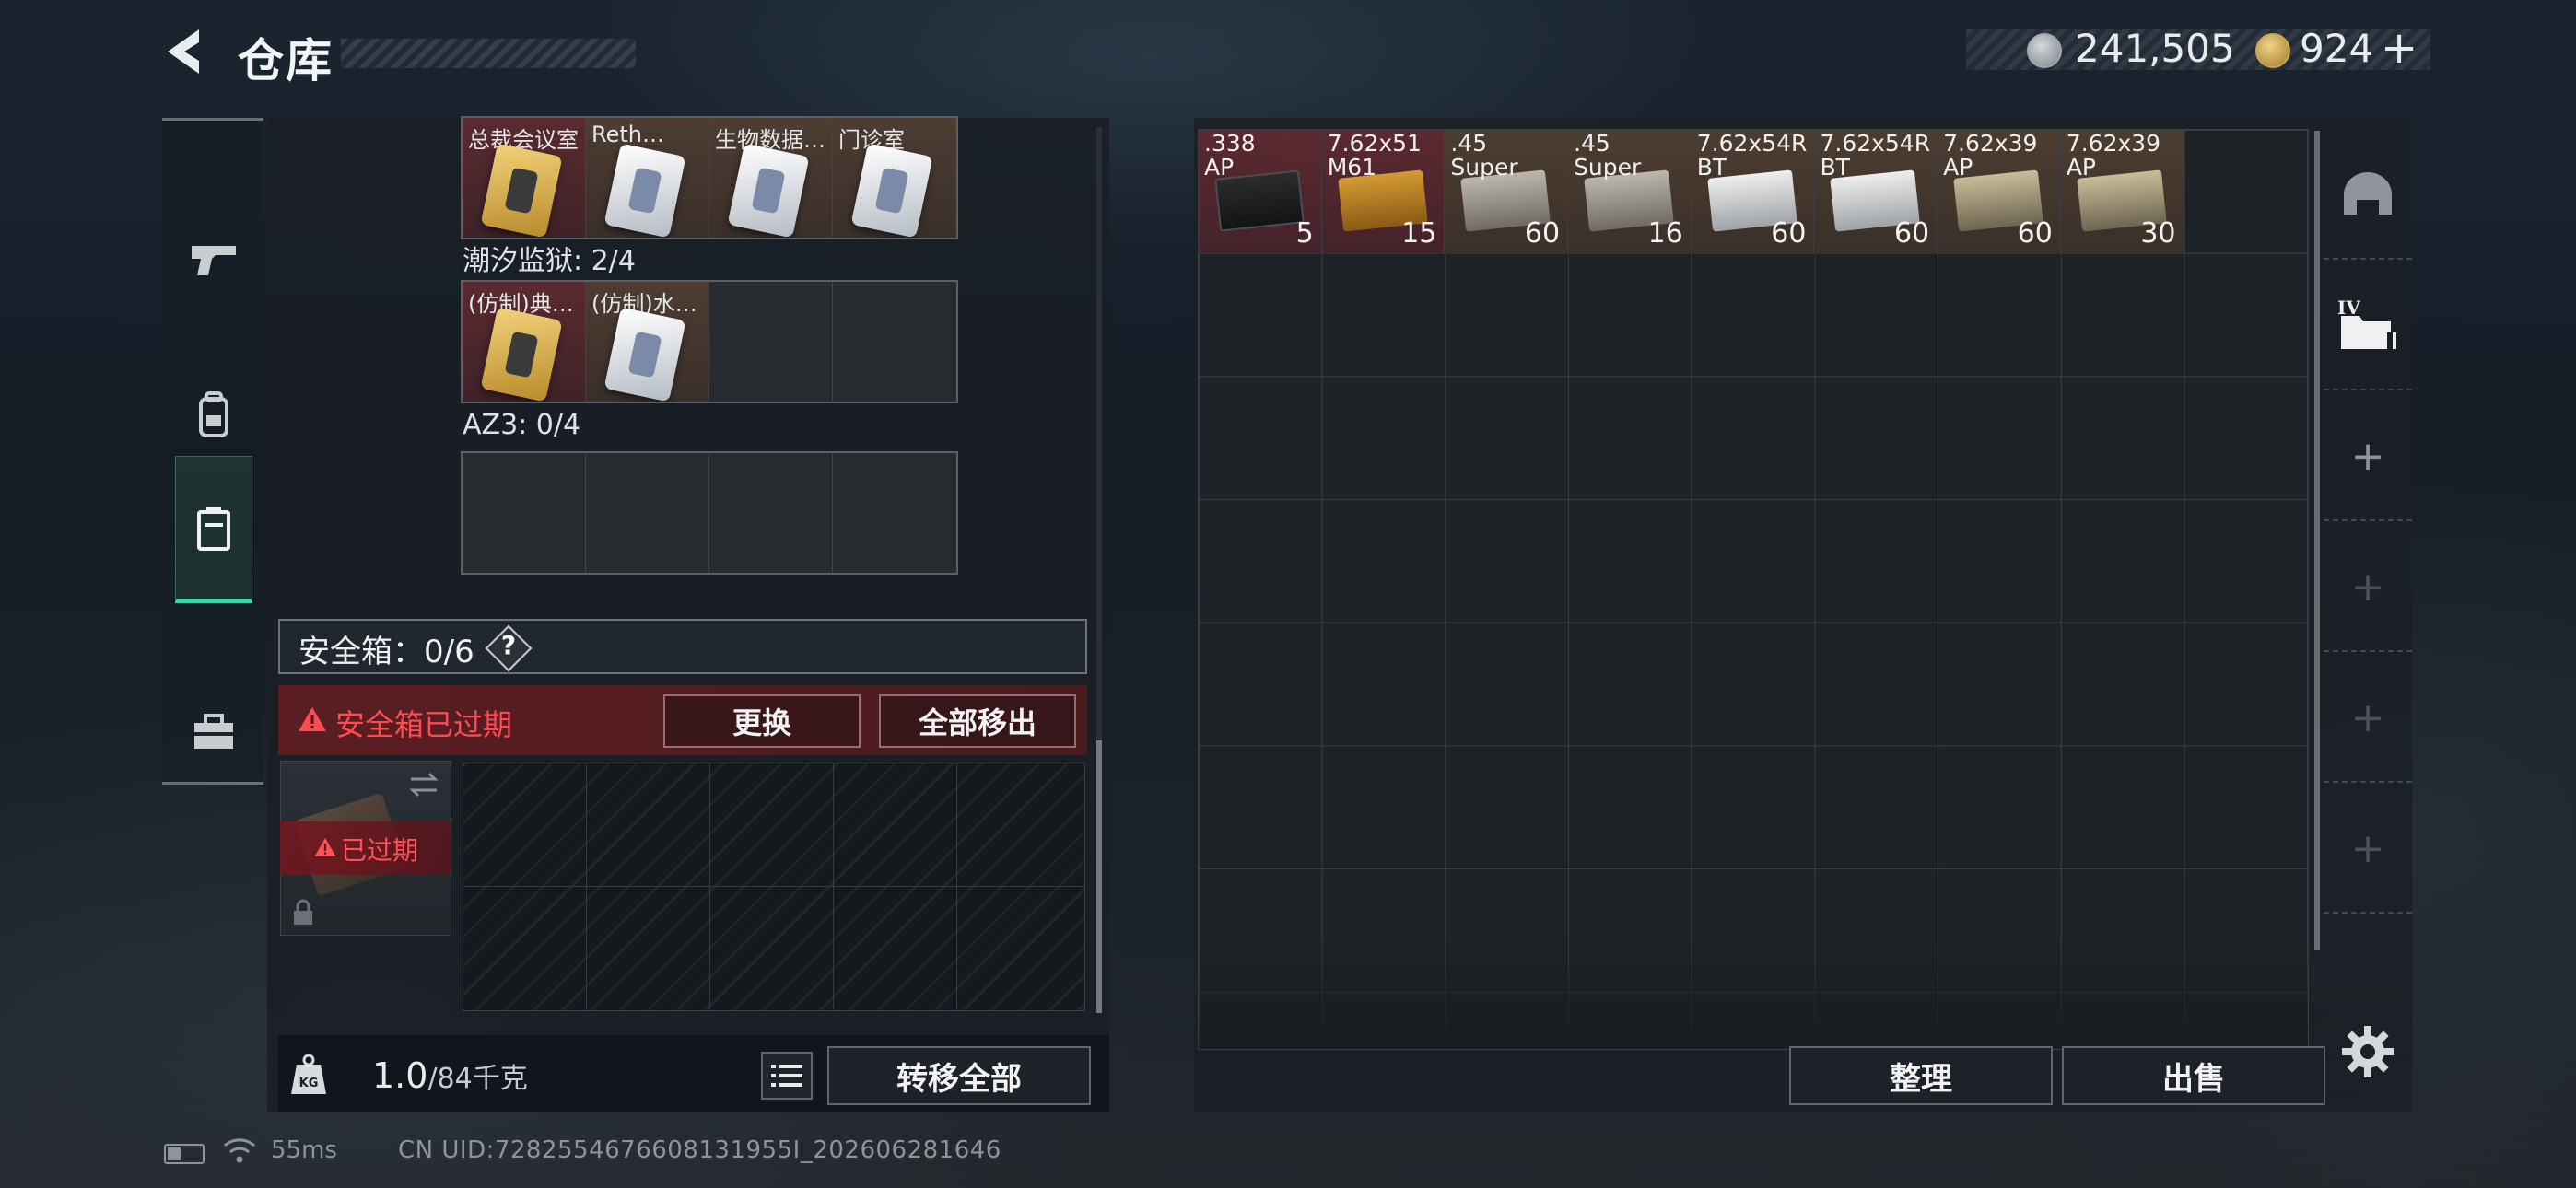 The image size is (2576, 1188). What do you see at coordinates (2366, 323) in the screenshot?
I see `folder-iv-icon: IV` at bounding box center [2366, 323].